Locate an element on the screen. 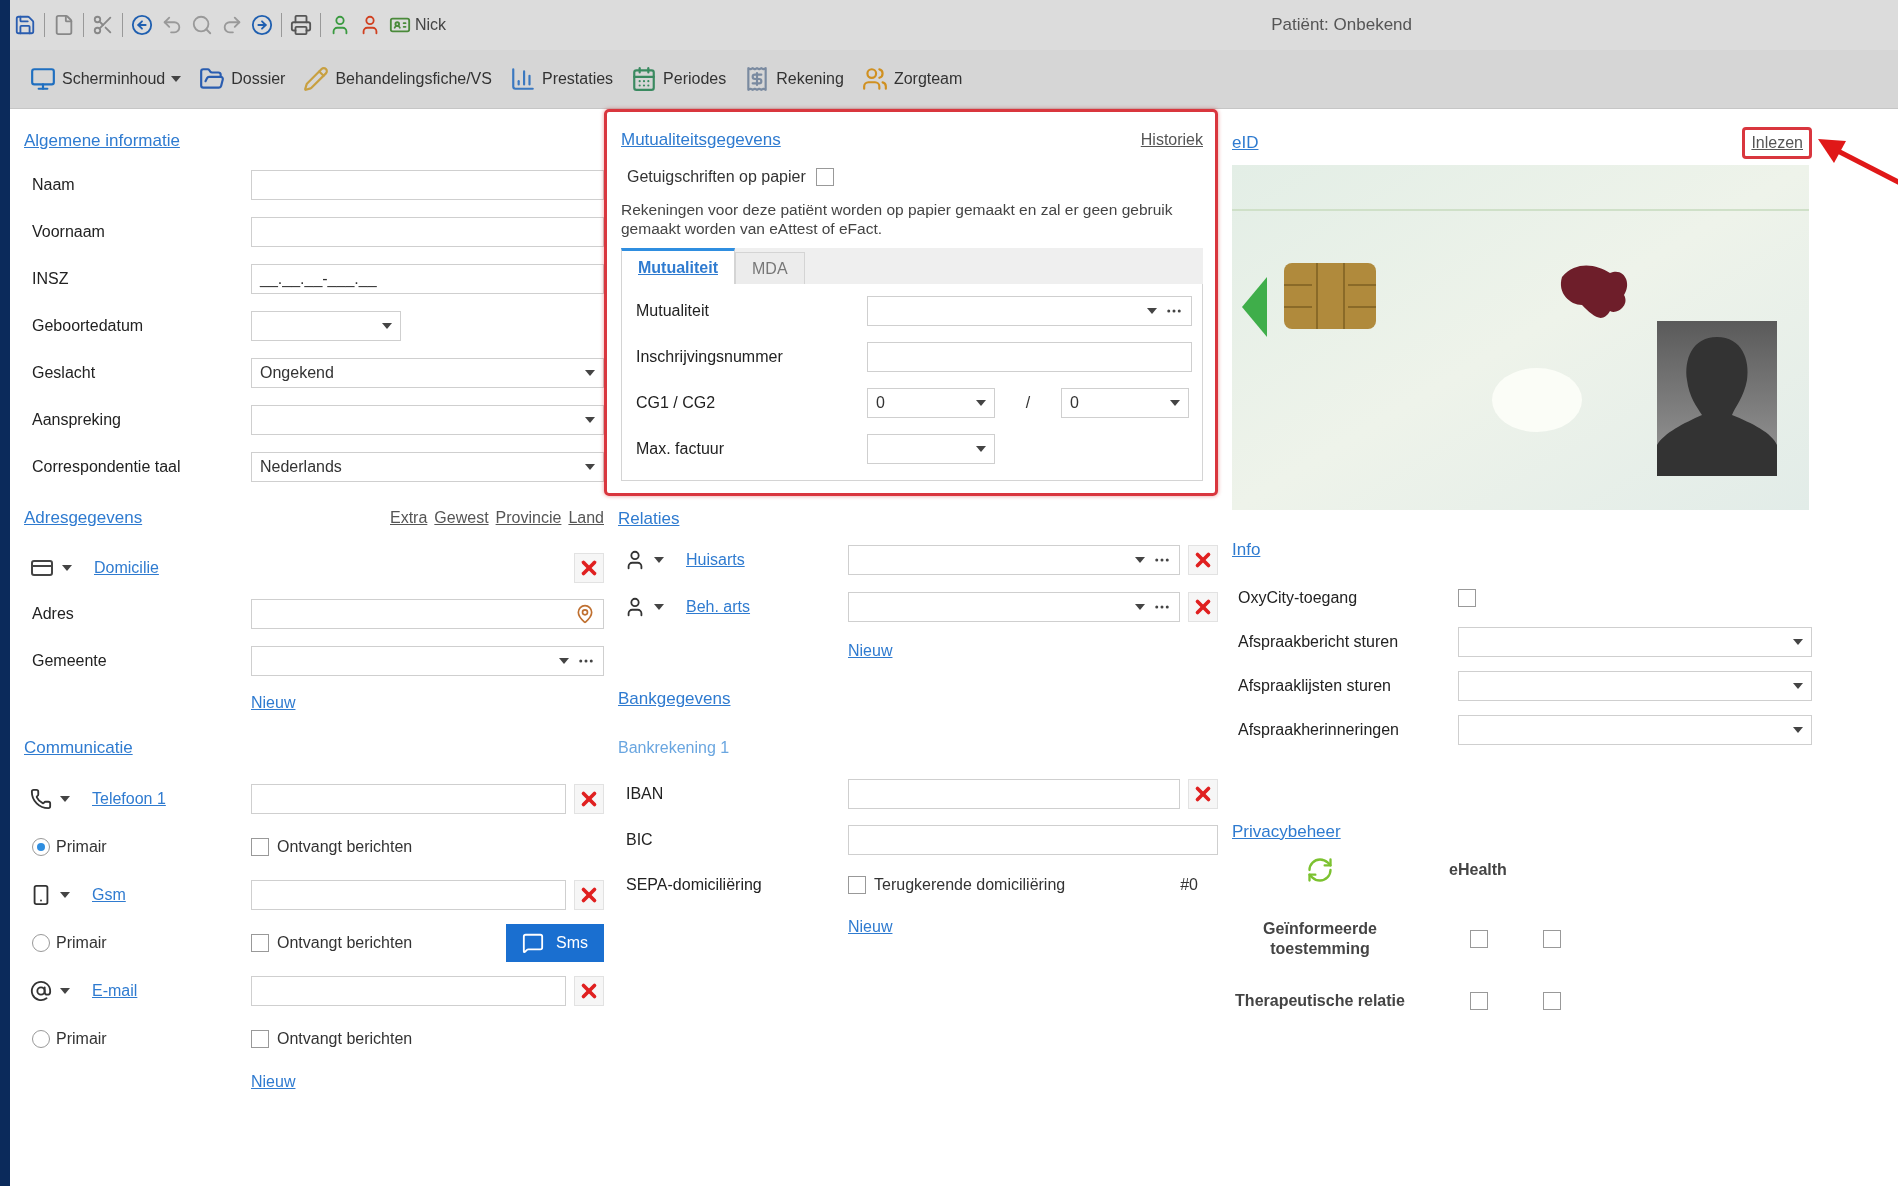  date-field is located at coordinates (326, 325).